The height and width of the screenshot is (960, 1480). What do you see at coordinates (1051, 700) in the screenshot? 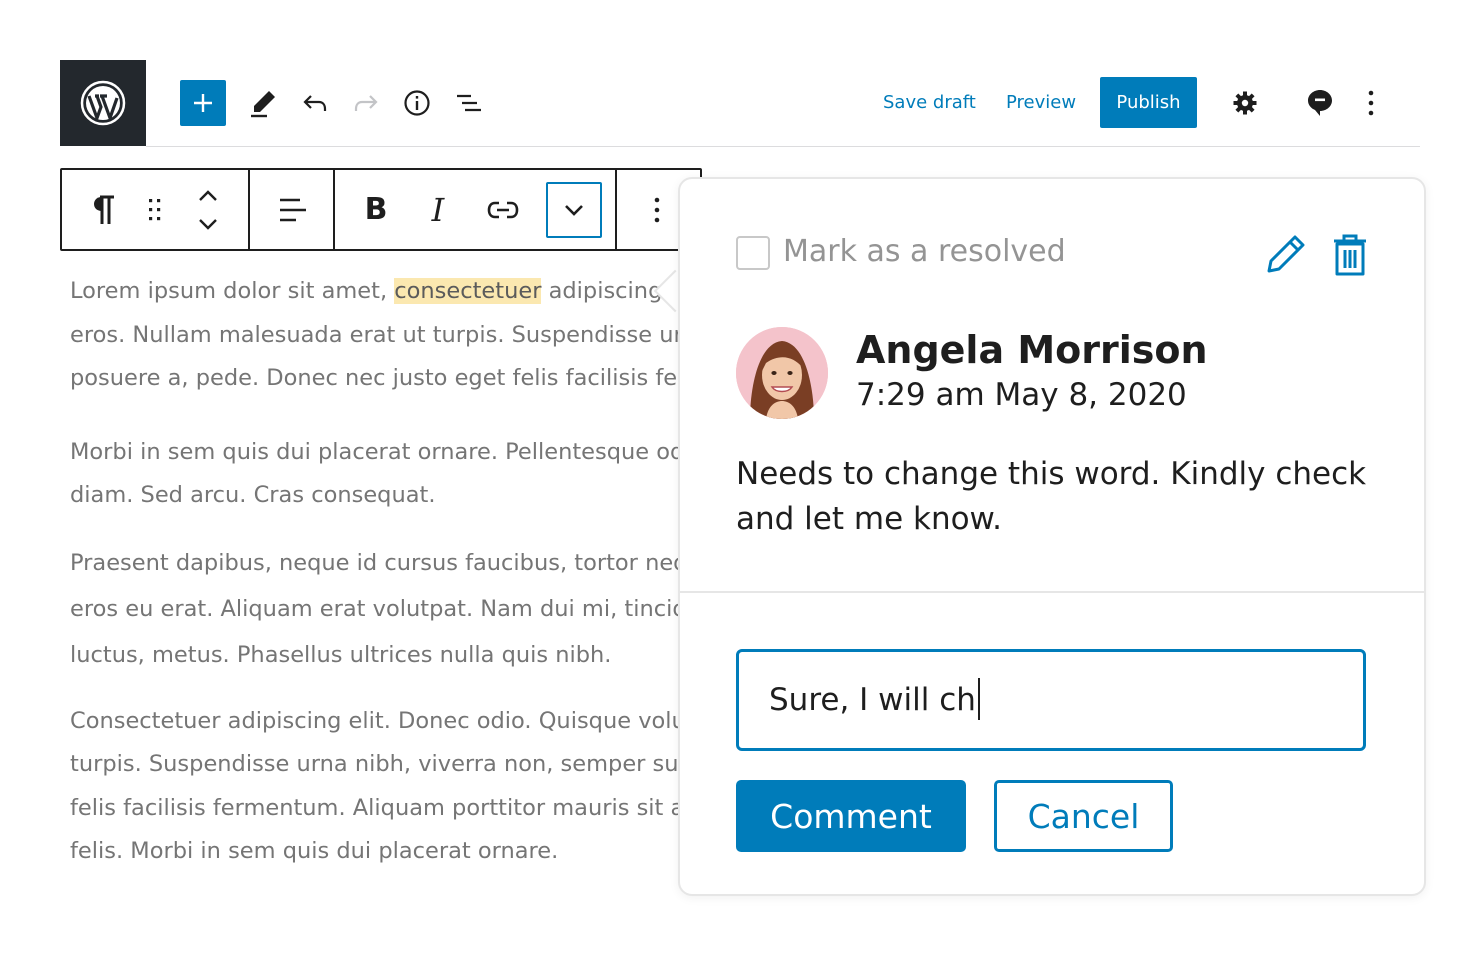
I see `reply-input: Sure, I will ch` at bounding box center [1051, 700].